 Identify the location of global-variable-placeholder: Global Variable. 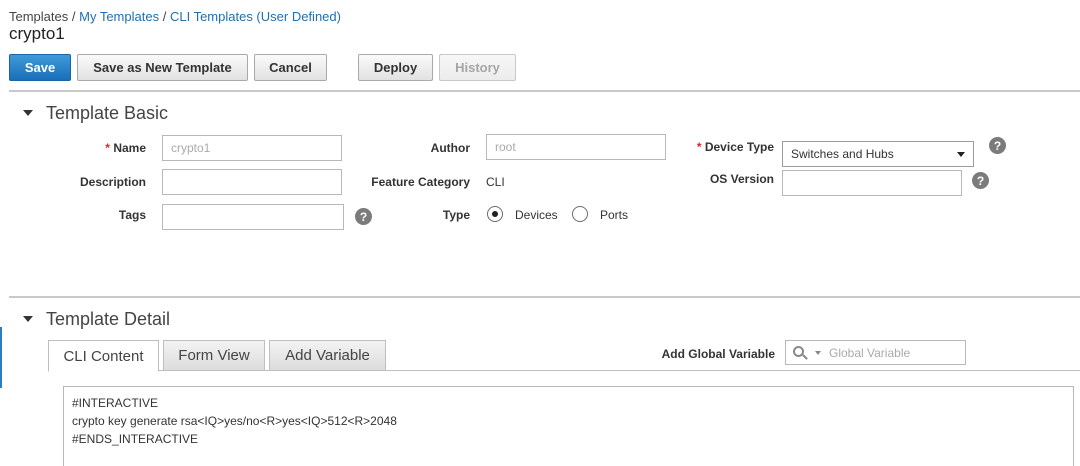
(870, 353).